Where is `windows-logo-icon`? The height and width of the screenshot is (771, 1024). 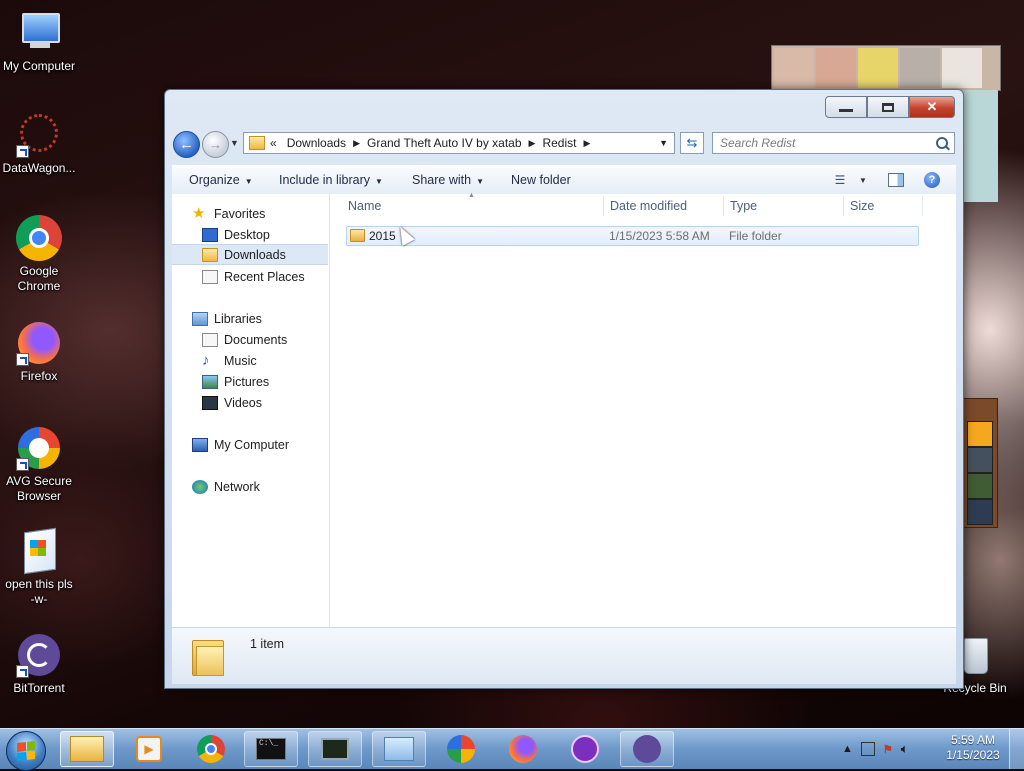 windows-logo-icon is located at coordinates (26, 751).